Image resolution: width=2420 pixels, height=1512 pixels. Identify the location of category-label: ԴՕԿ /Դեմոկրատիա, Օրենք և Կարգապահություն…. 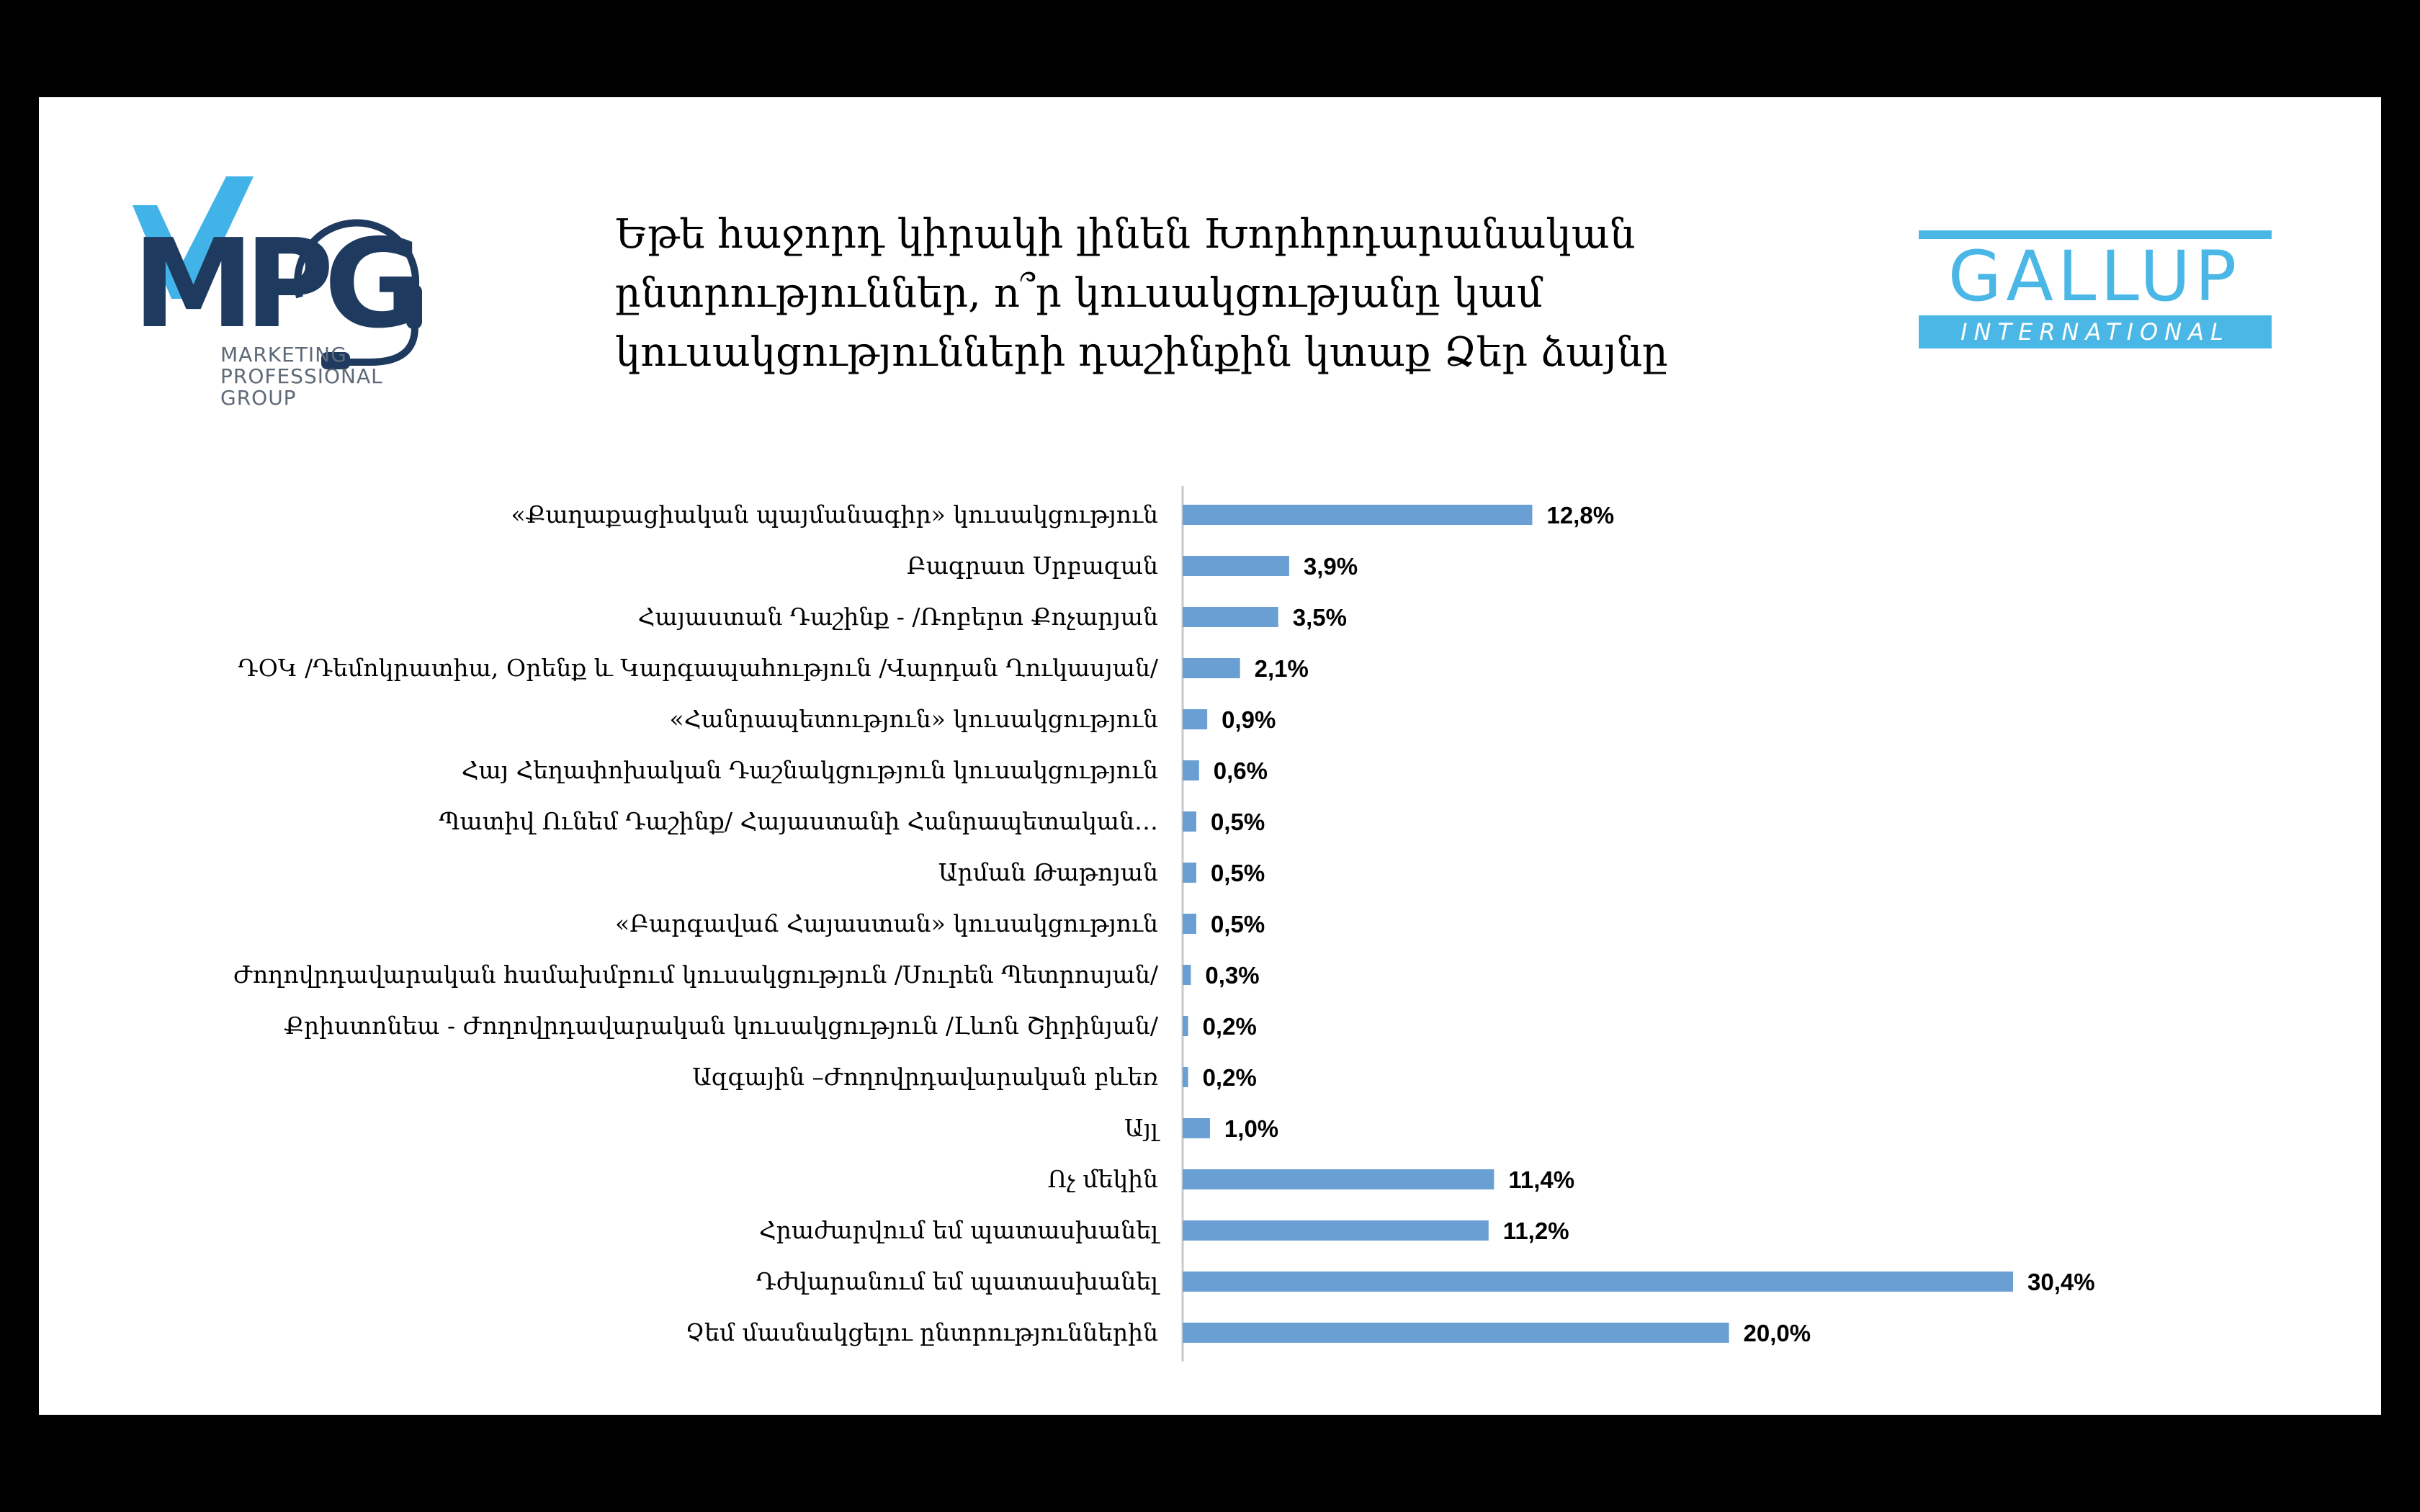
(698, 668).